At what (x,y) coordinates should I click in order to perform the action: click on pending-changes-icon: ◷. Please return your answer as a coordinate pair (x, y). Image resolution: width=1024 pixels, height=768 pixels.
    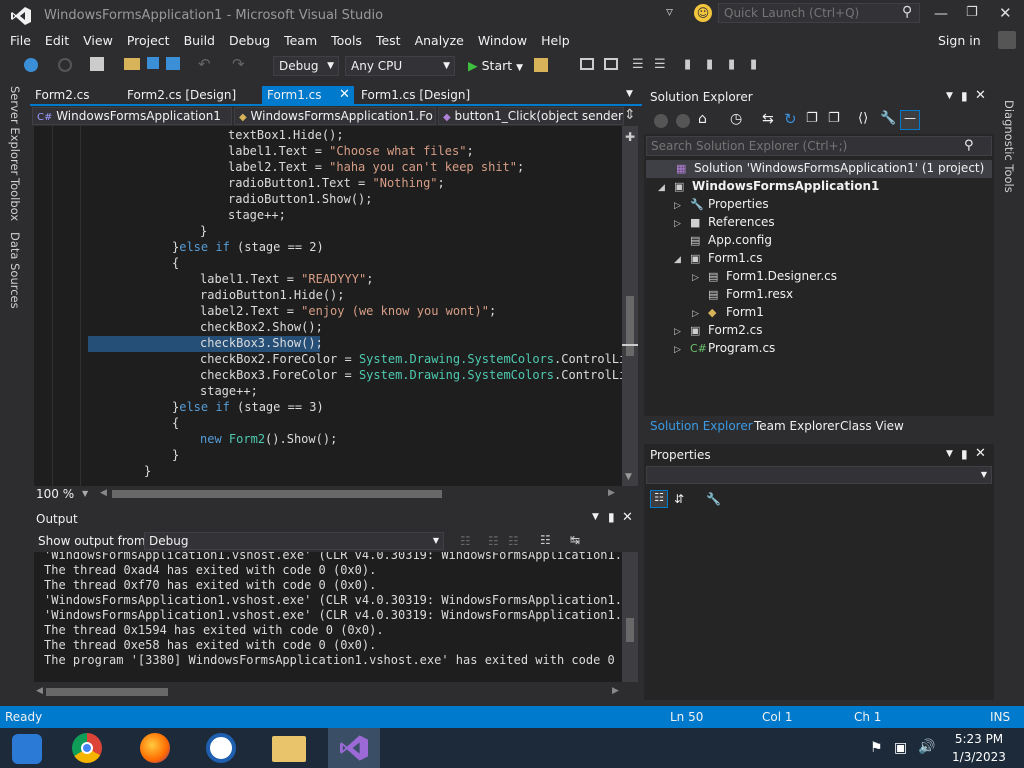
    Looking at the image, I should click on (736, 119).